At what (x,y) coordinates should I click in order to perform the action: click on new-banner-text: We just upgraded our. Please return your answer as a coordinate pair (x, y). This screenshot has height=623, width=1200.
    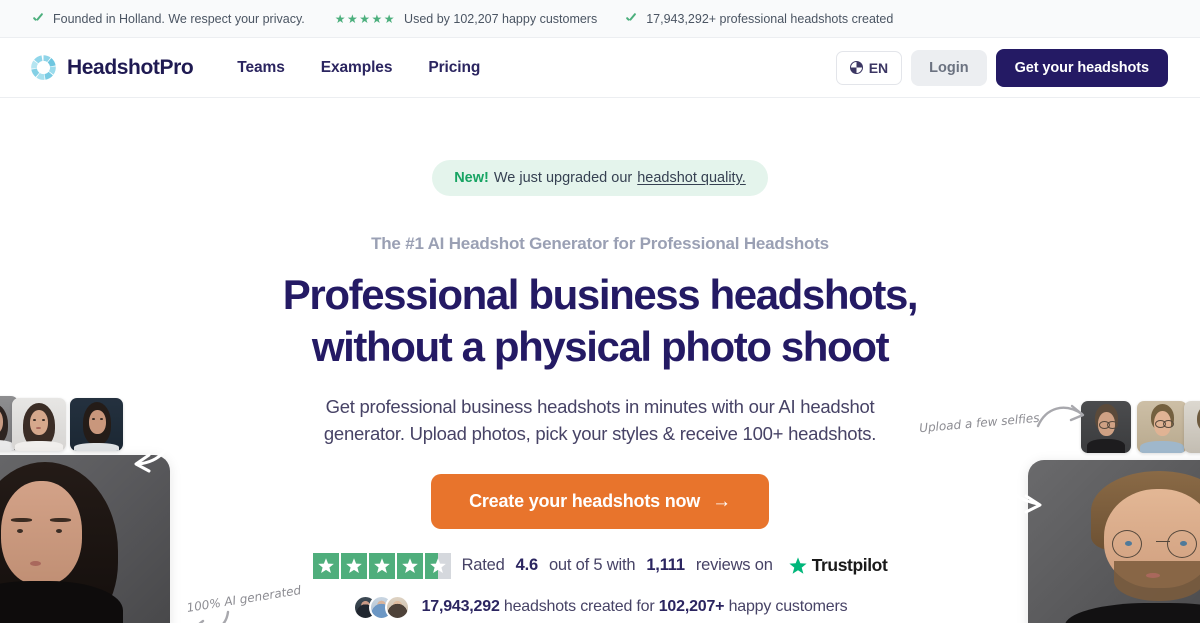
    Looking at the image, I should click on (563, 178).